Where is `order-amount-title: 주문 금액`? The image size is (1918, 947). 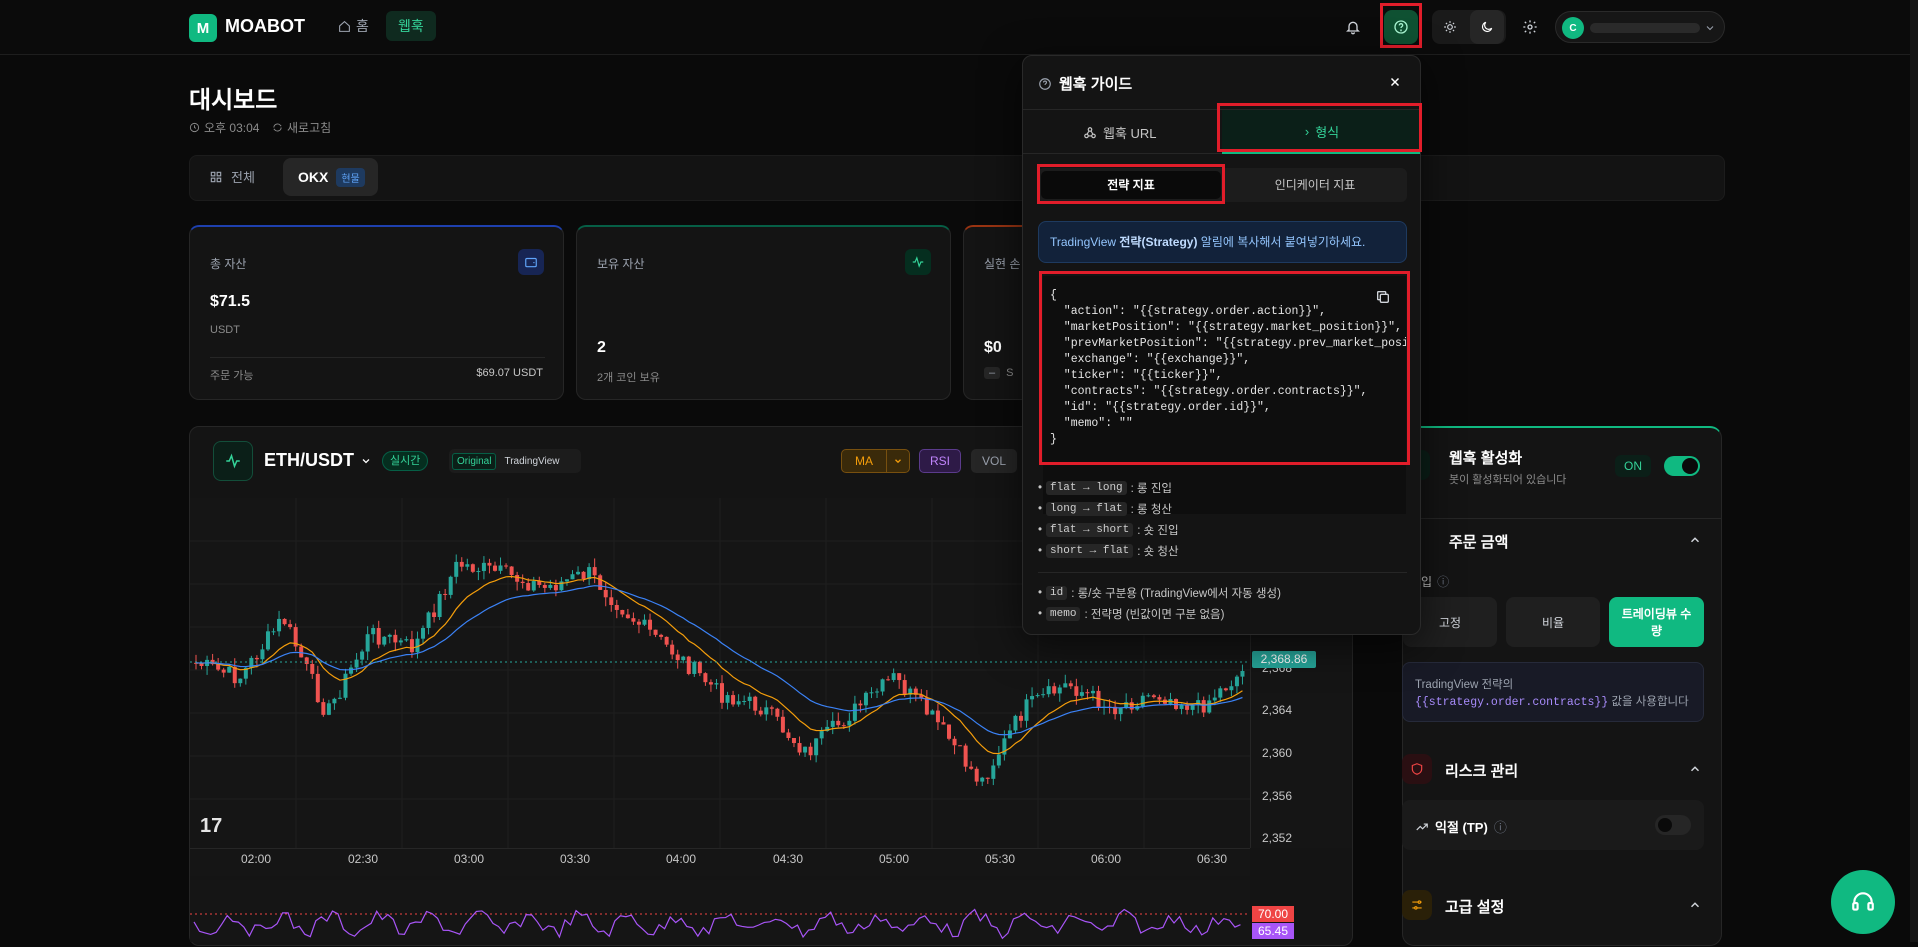 order-amount-title: 주문 금액 is located at coordinates (1478, 541).